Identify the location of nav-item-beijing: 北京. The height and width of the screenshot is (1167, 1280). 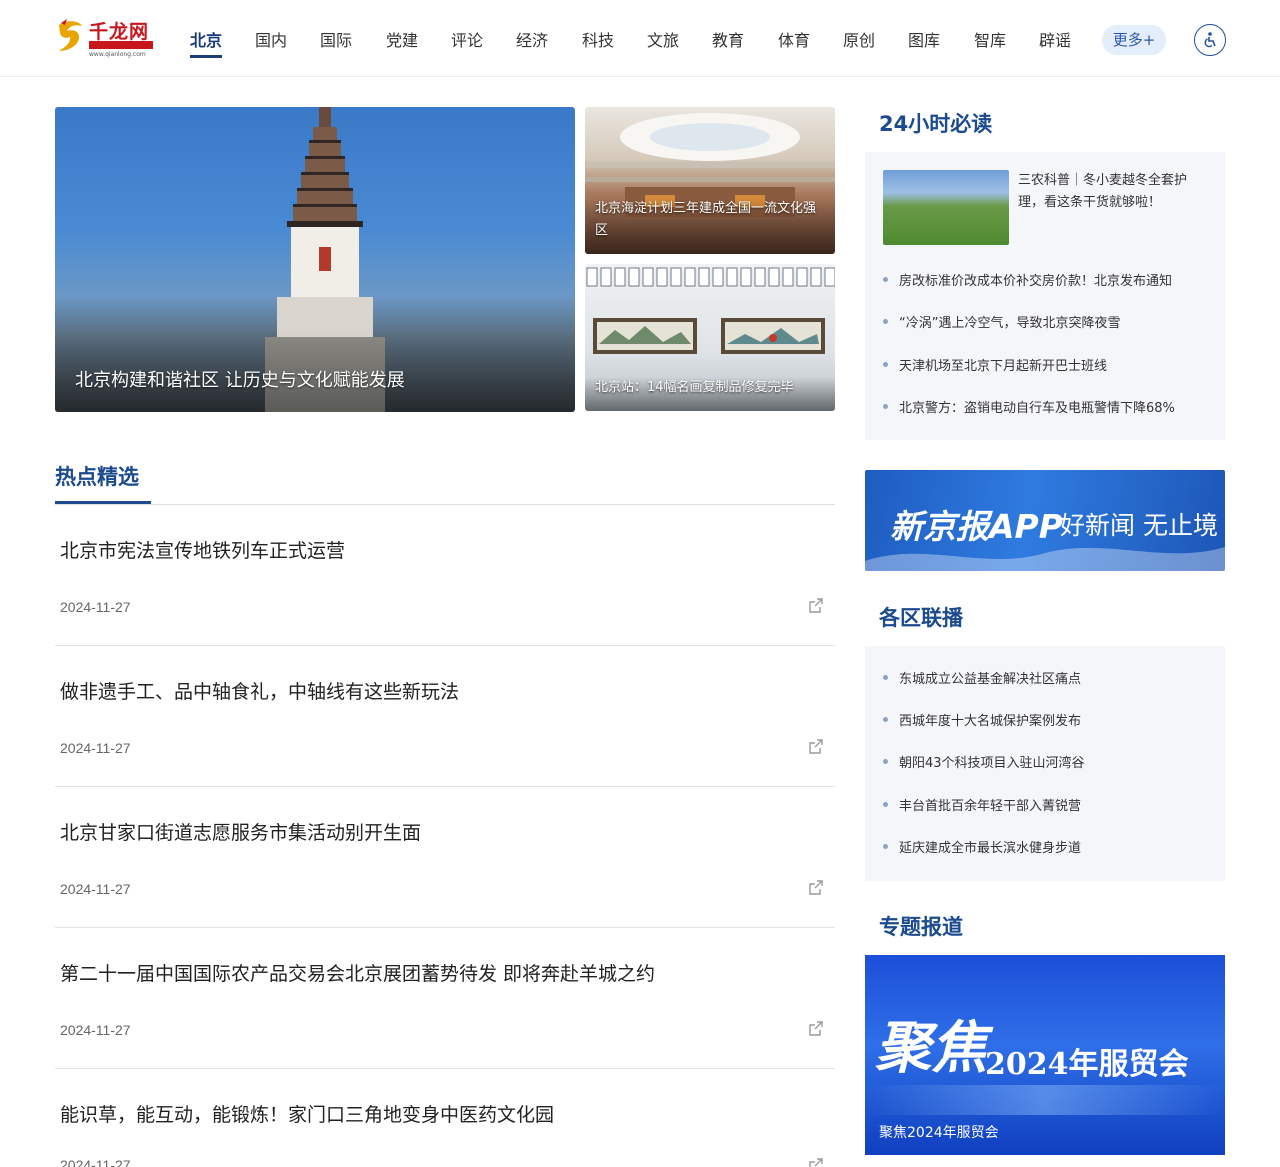
(206, 42).